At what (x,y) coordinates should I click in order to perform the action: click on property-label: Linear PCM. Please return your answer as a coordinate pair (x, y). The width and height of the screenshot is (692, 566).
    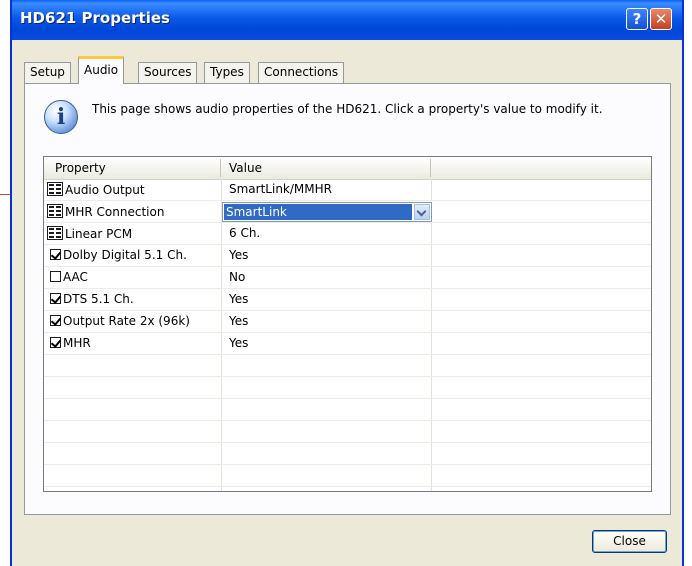
    Looking at the image, I should click on (99, 234).